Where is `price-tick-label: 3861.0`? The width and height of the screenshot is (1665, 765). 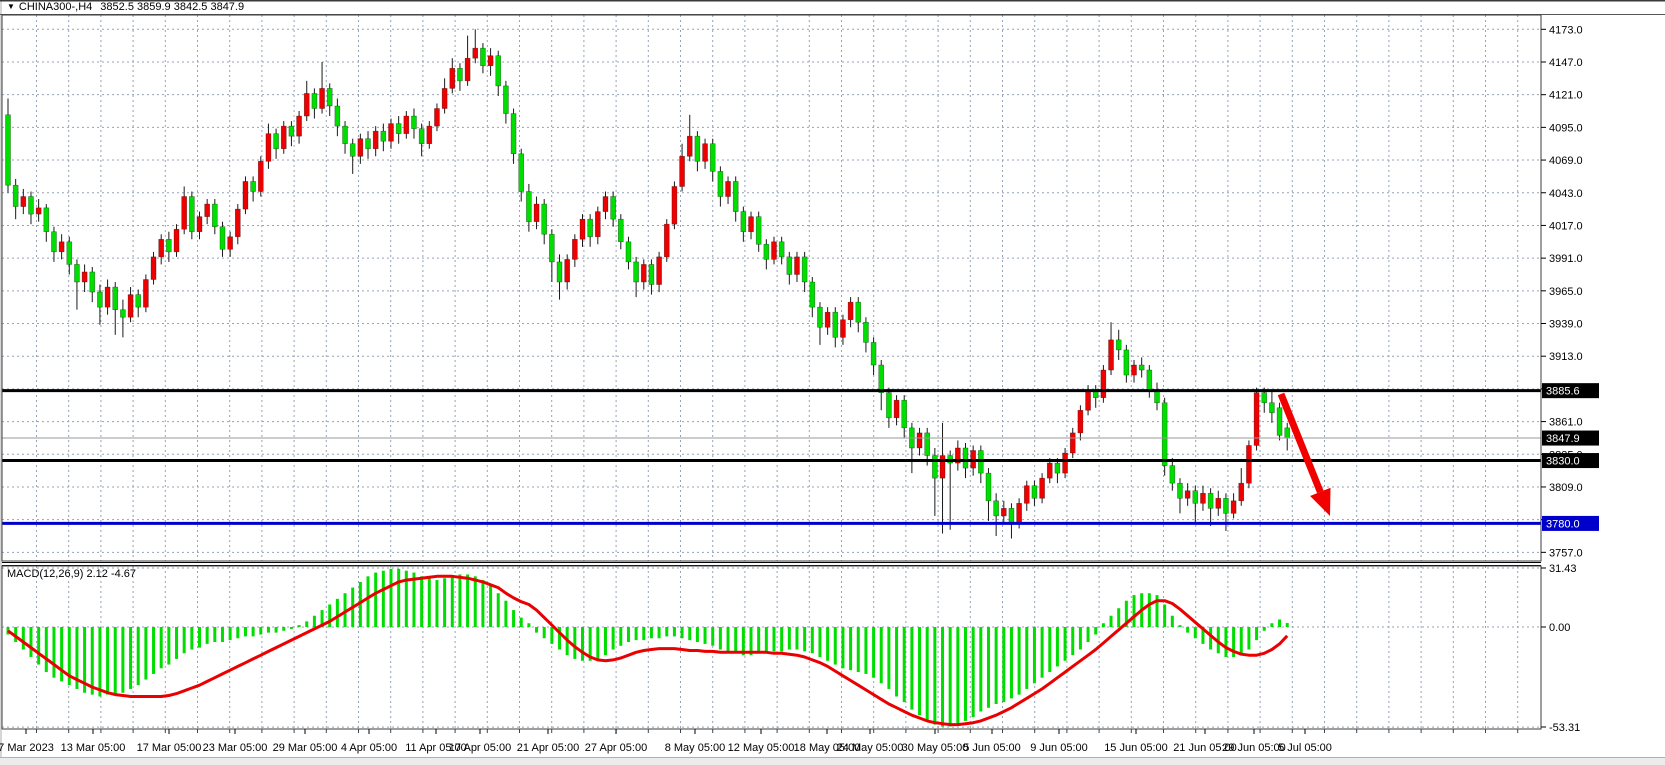 price-tick-label: 3861.0 is located at coordinates (1566, 423).